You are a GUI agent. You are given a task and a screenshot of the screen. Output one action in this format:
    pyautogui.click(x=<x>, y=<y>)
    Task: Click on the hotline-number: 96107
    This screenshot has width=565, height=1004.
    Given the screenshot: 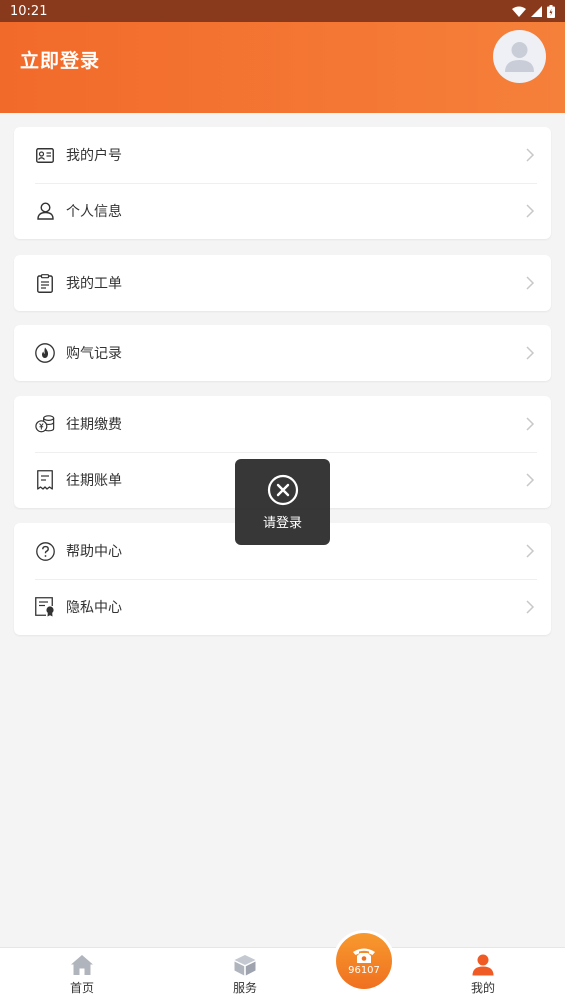 What is the action you would take?
    pyautogui.click(x=364, y=970)
    